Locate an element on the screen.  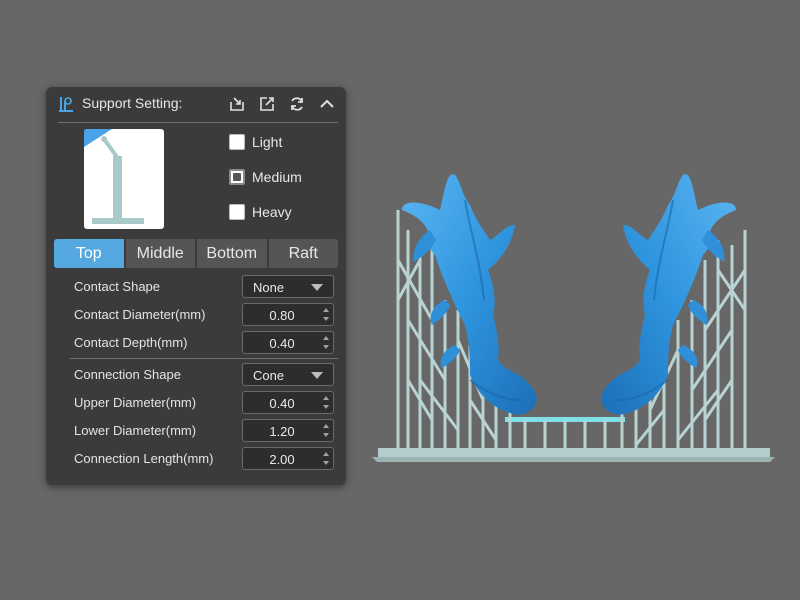
refresh-icon is located at coordinates (297, 104).